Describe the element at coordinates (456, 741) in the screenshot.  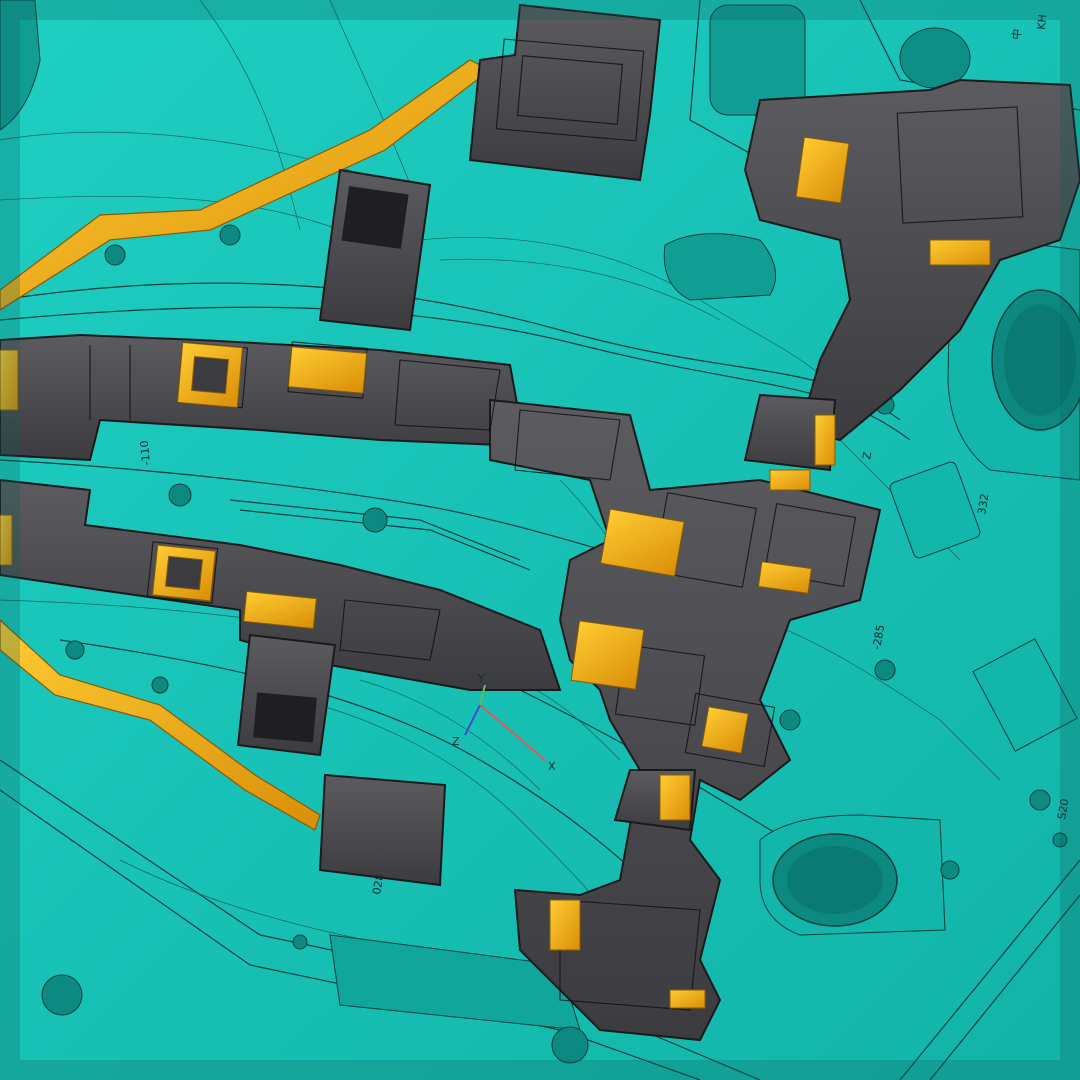
I see `axis-z-label: Z` at that location.